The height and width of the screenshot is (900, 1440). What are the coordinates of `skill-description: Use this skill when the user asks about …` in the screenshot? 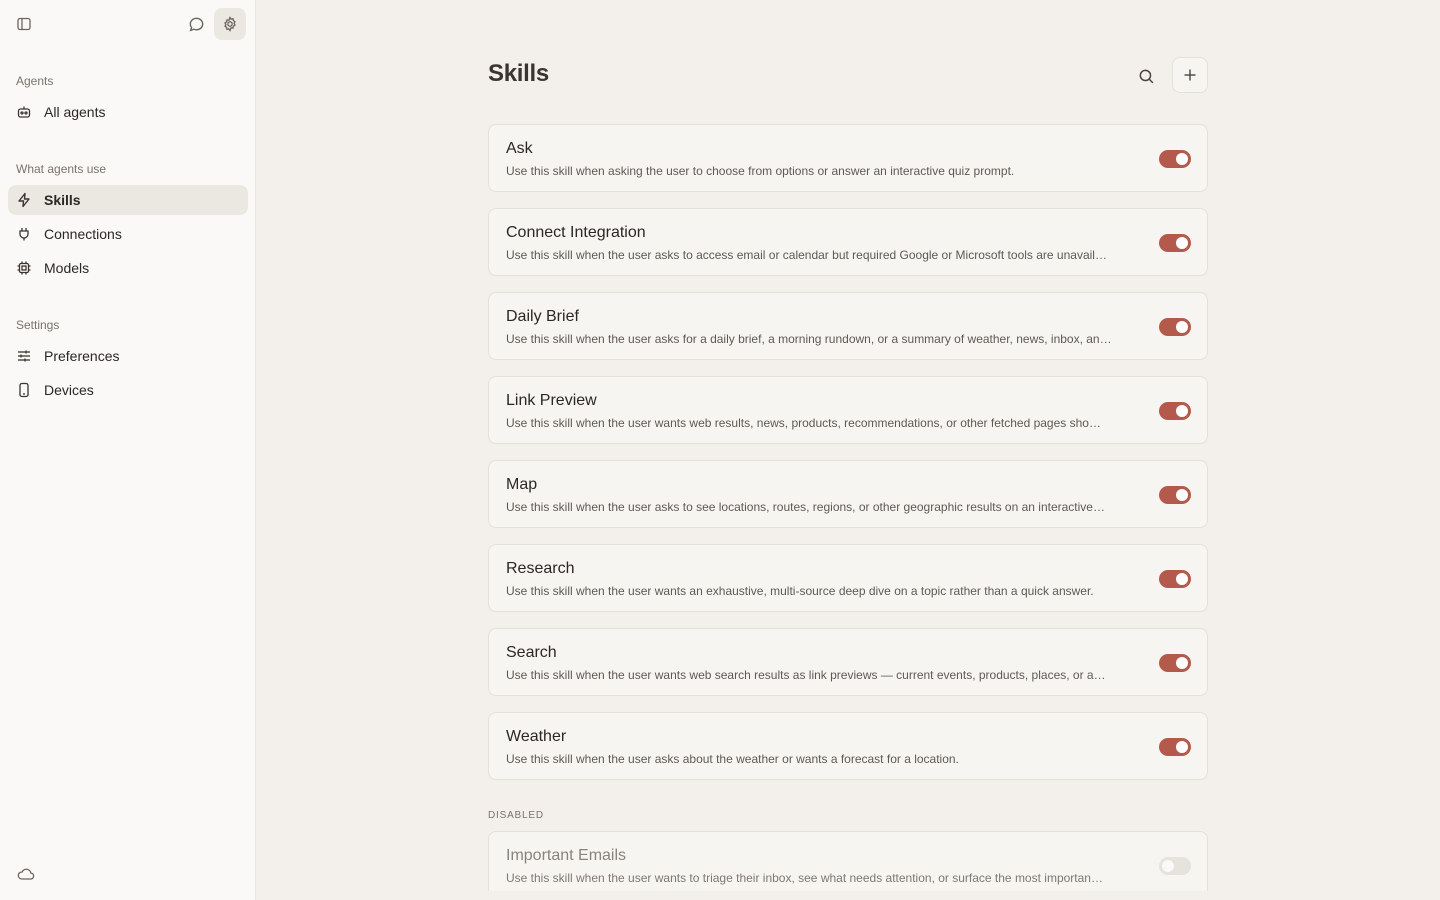 It's located at (732, 759).